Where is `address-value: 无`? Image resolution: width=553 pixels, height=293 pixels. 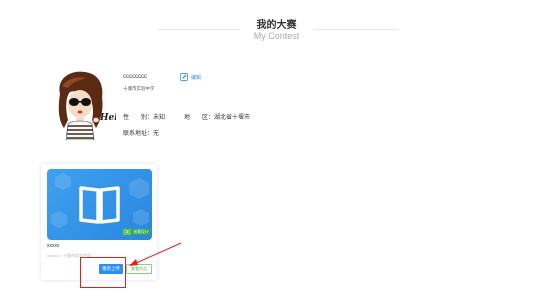 address-value: 无 is located at coordinates (156, 134).